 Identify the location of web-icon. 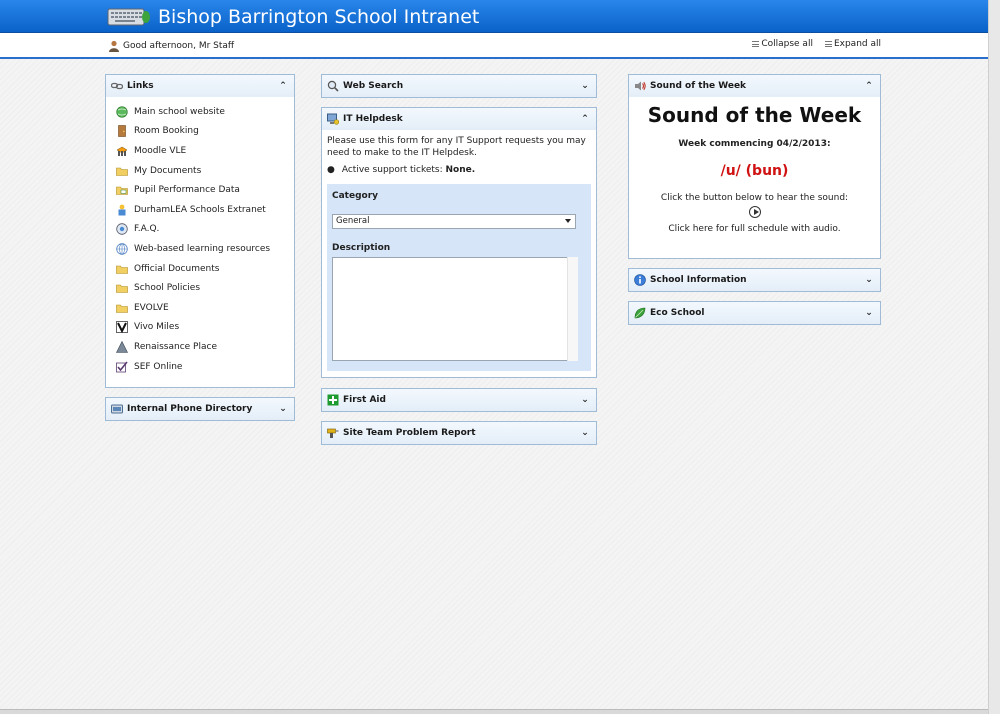
(122, 249).